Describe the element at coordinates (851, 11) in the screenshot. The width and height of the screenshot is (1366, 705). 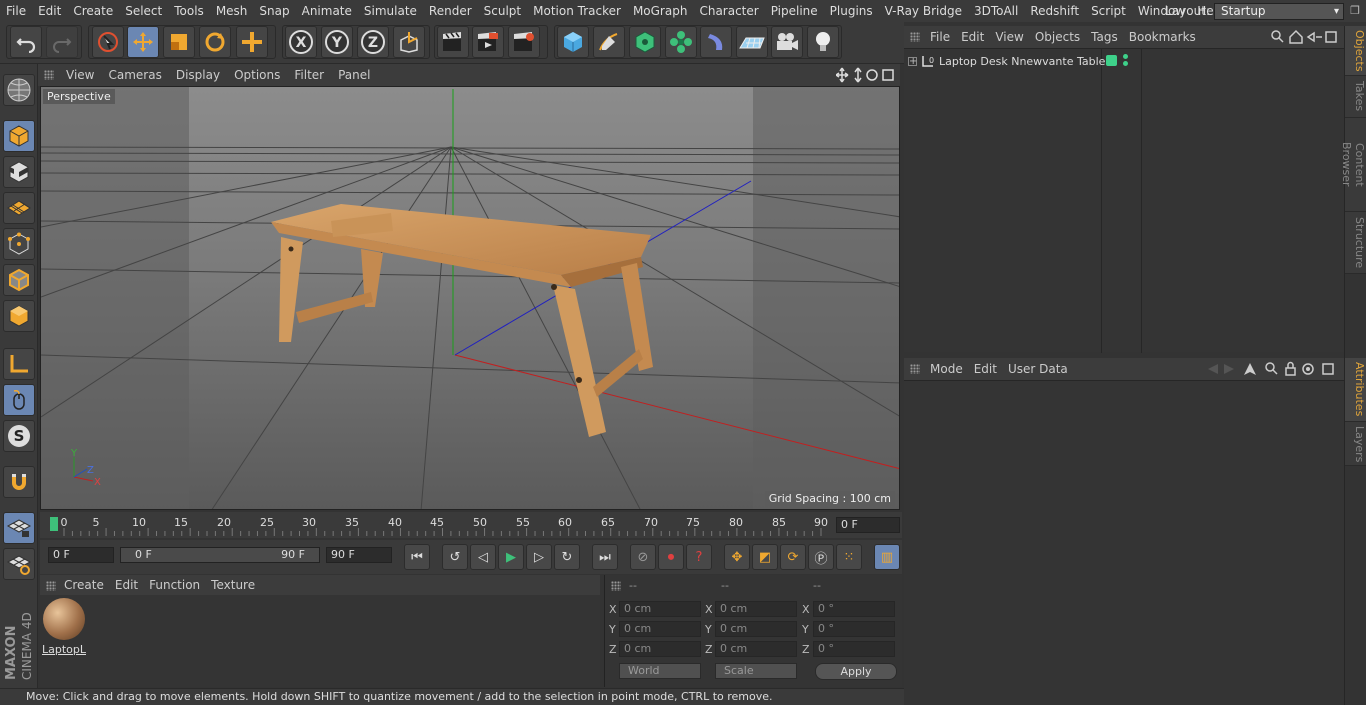
I see `menu-plugins: Plugins` at that location.